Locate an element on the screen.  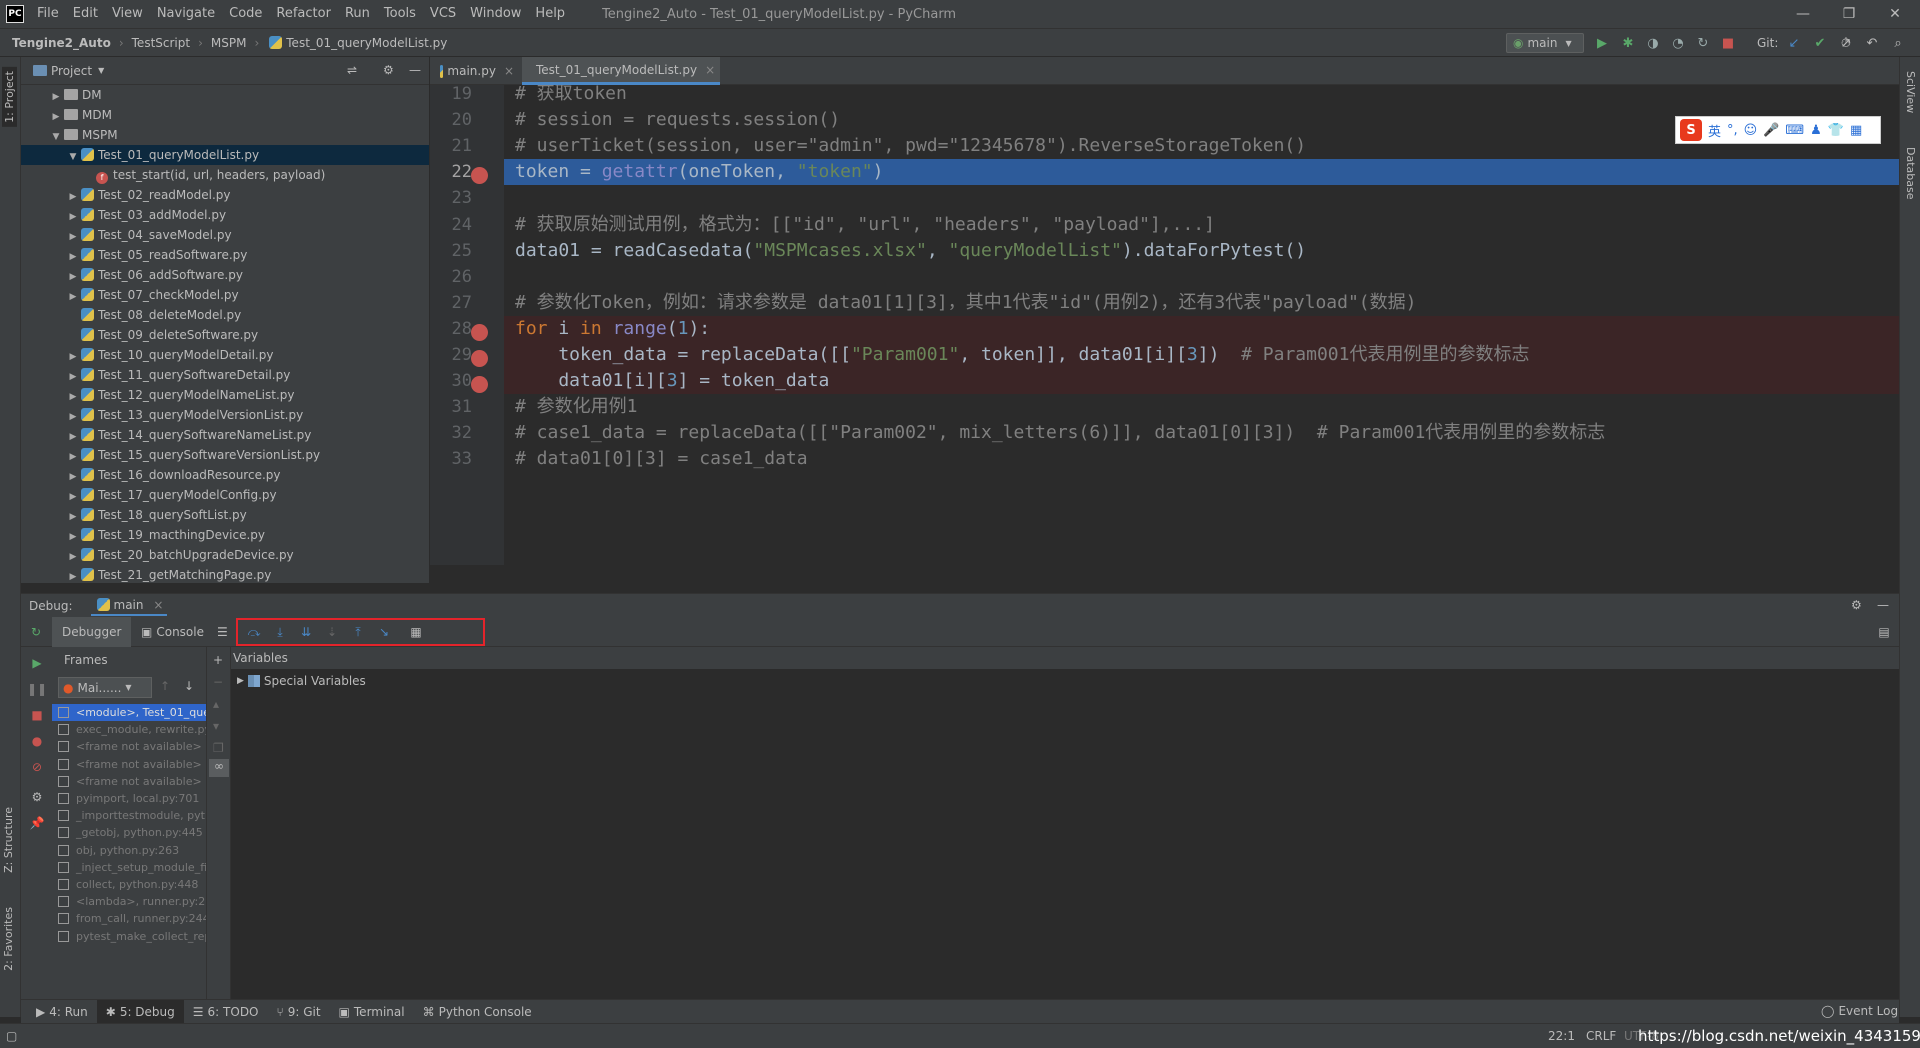
add-icon: + is located at coordinates (218, 660).